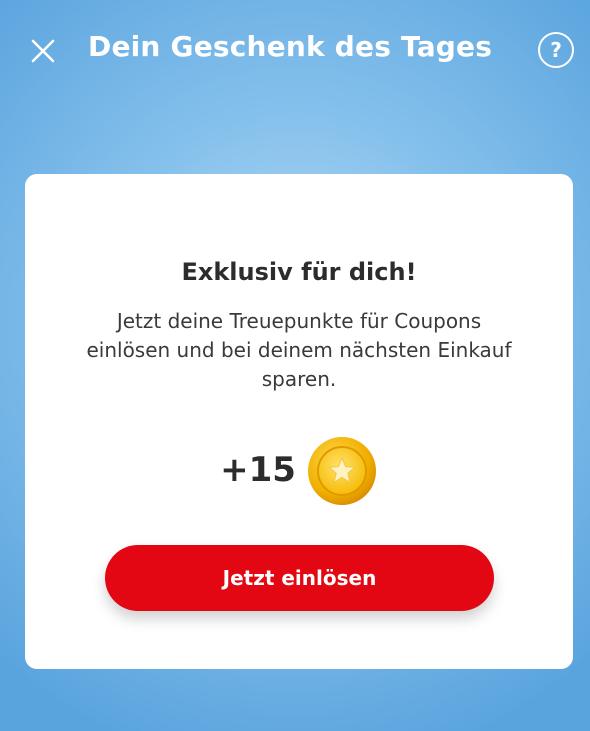 The height and width of the screenshot is (731, 590). What do you see at coordinates (299, 470) in the screenshot?
I see `points-row: +15` at bounding box center [299, 470].